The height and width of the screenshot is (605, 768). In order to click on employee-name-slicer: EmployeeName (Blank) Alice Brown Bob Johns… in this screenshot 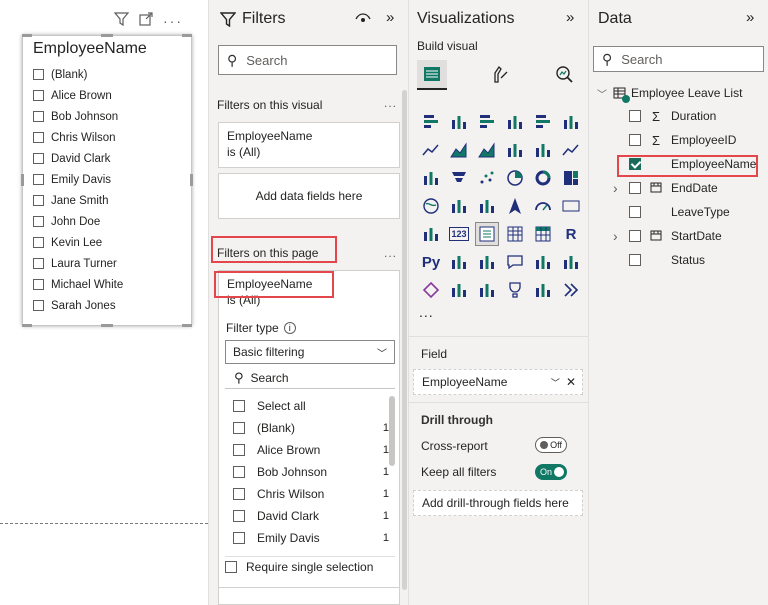, I will do `click(107, 180)`.